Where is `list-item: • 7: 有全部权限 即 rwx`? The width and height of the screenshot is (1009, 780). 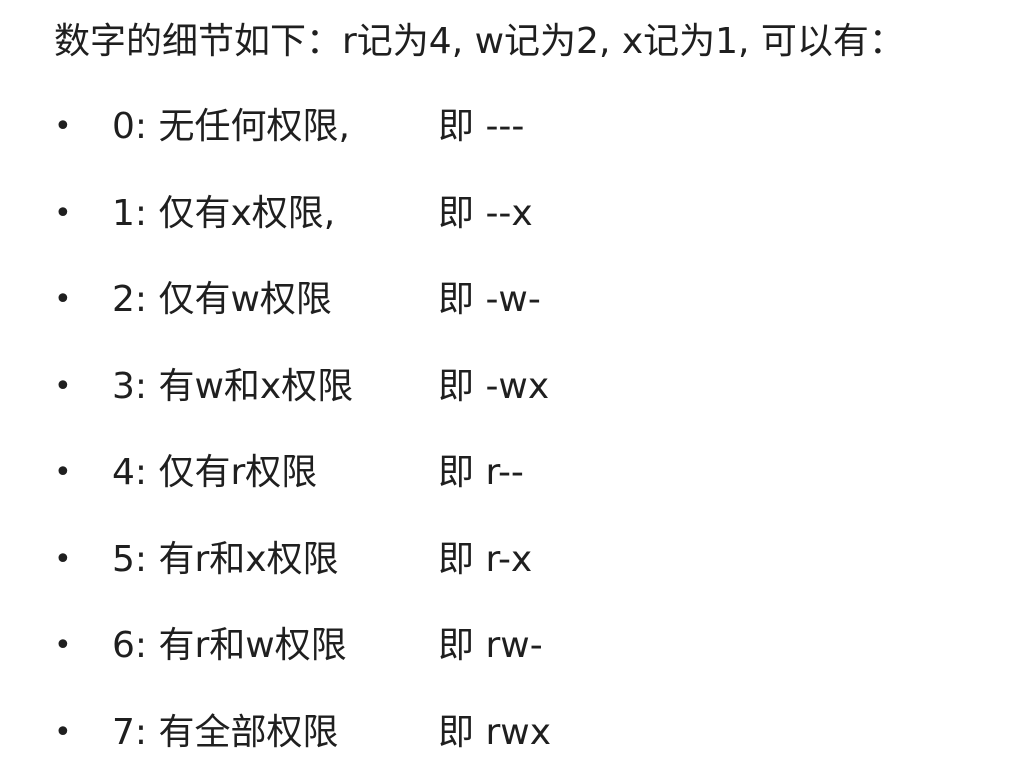 list-item: • 7: 有全部权限 即 rwx is located at coordinates (504, 733).